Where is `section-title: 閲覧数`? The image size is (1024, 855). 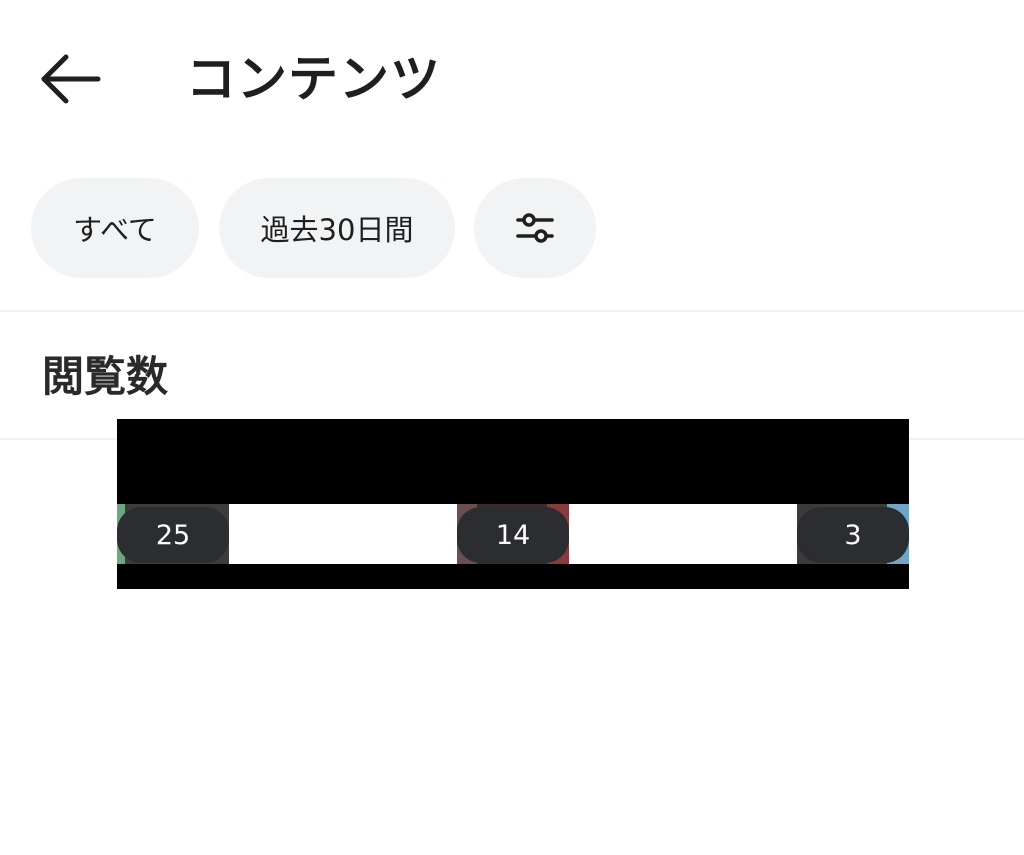
section-title: 閲覧数 is located at coordinates (105, 376).